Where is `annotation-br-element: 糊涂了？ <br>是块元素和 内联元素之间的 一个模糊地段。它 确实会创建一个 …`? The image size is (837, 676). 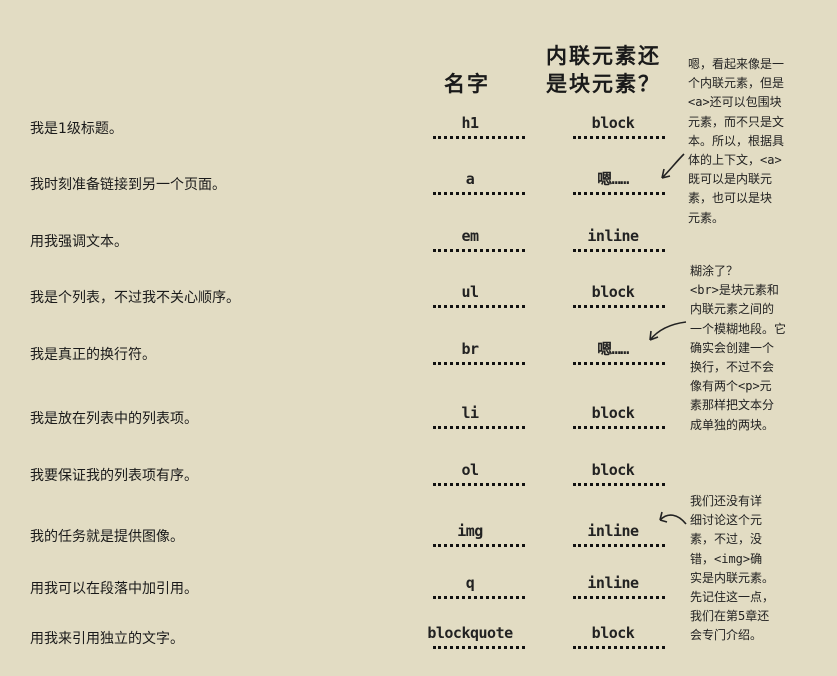
annotation-br-element: 糊涂了？ <br>是块元素和 内联元素之间的 一个模糊地段。它 确实会创建一个 … is located at coordinates (738, 348).